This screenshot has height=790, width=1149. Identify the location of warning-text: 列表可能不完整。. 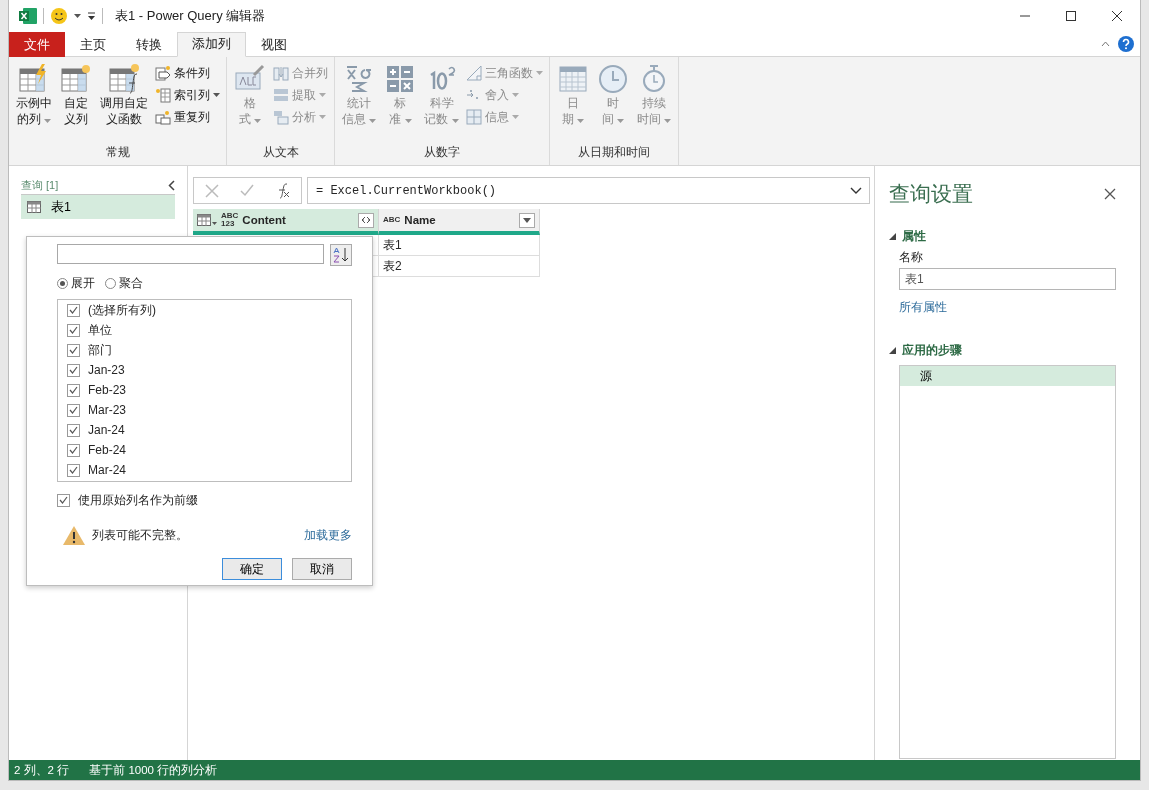
(140, 535).